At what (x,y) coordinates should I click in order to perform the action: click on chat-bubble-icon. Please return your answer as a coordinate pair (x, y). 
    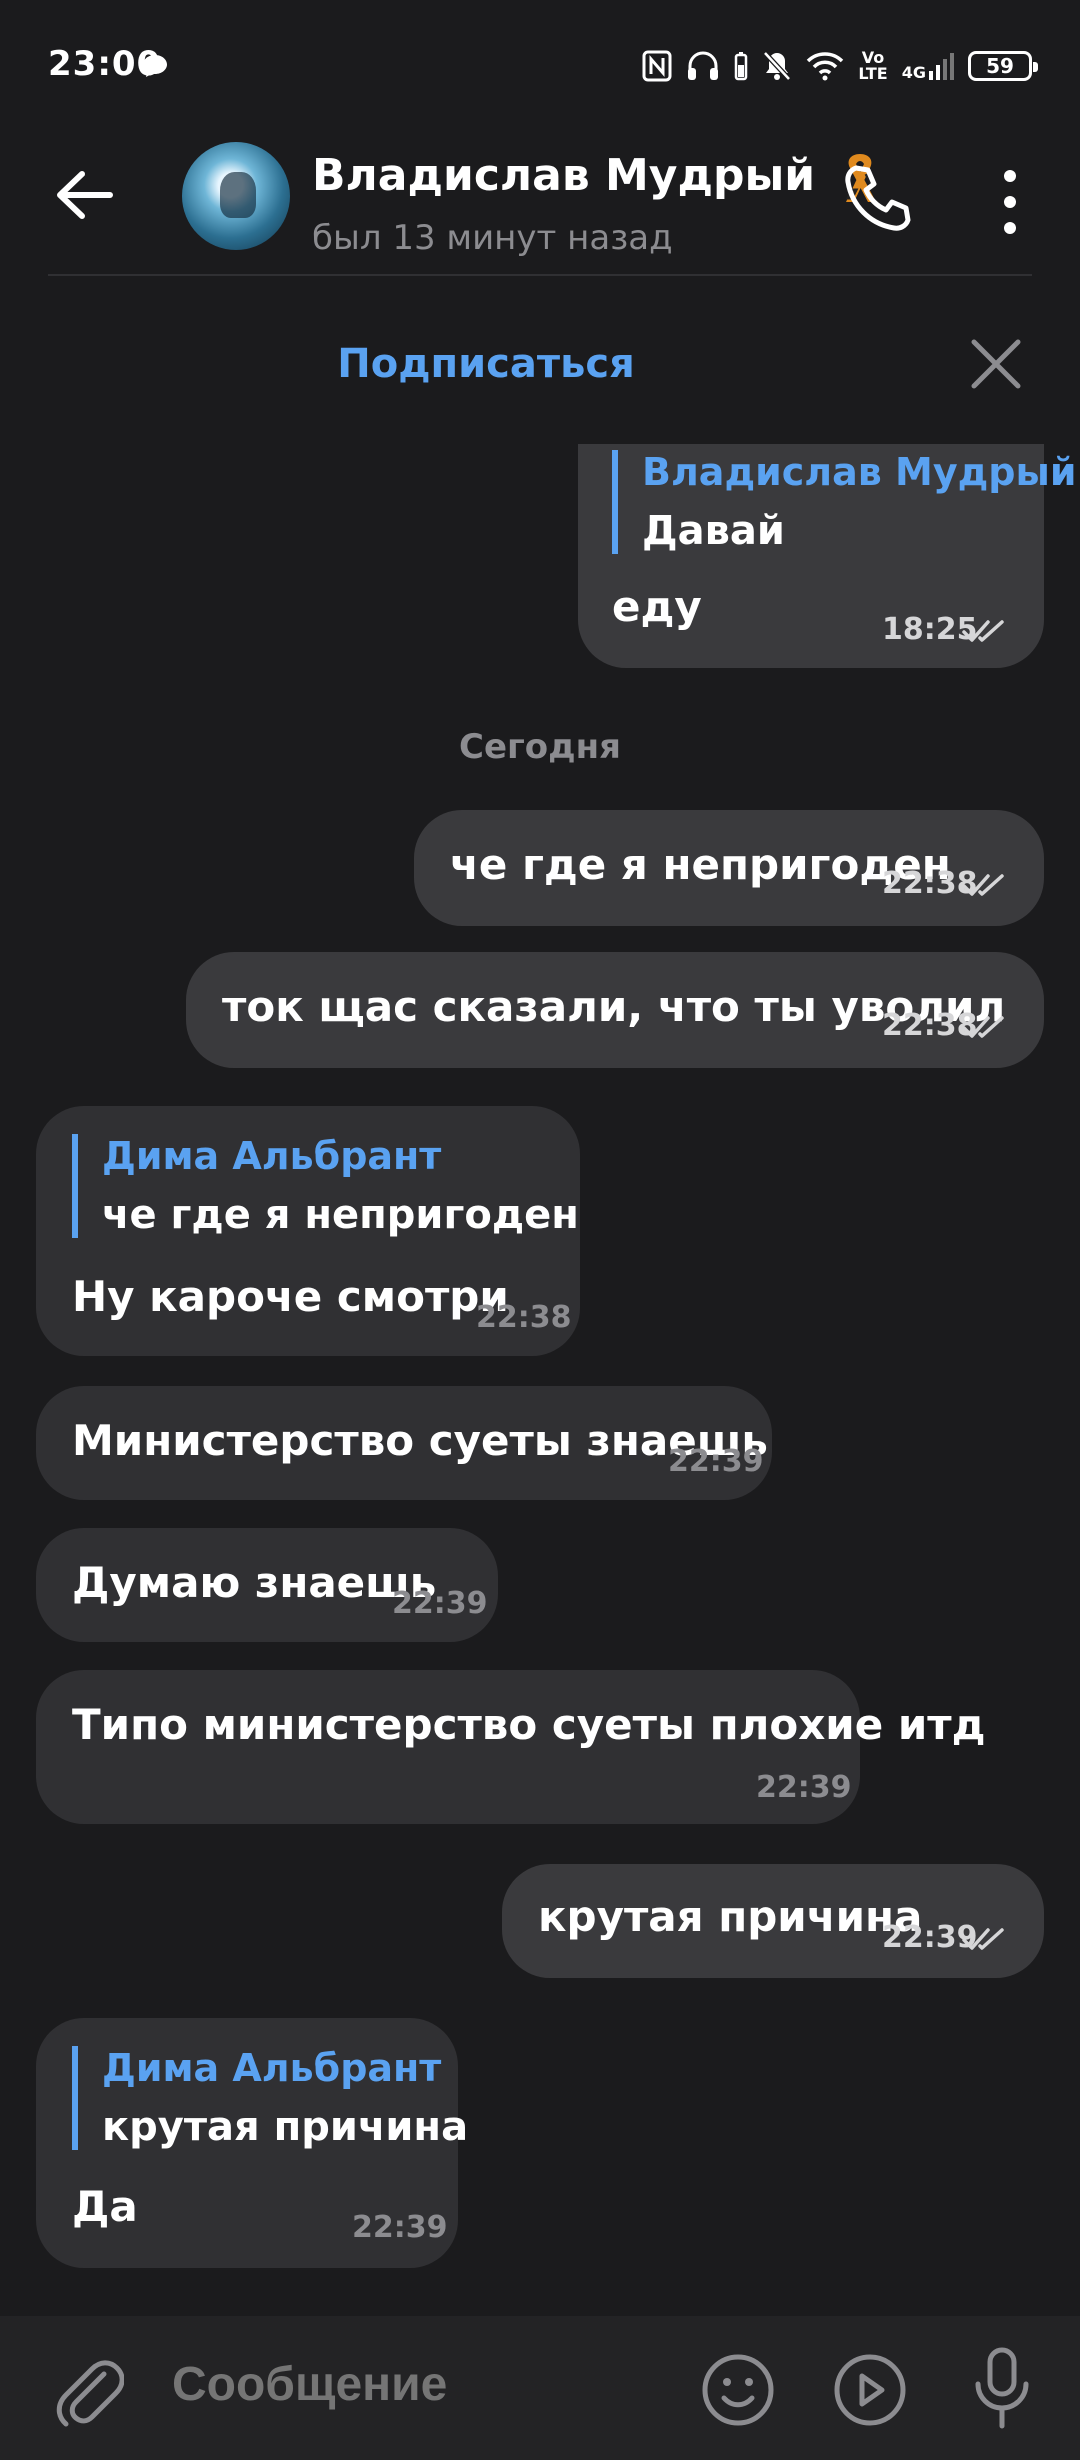
    Looking at the image, I should click on (155, 66).